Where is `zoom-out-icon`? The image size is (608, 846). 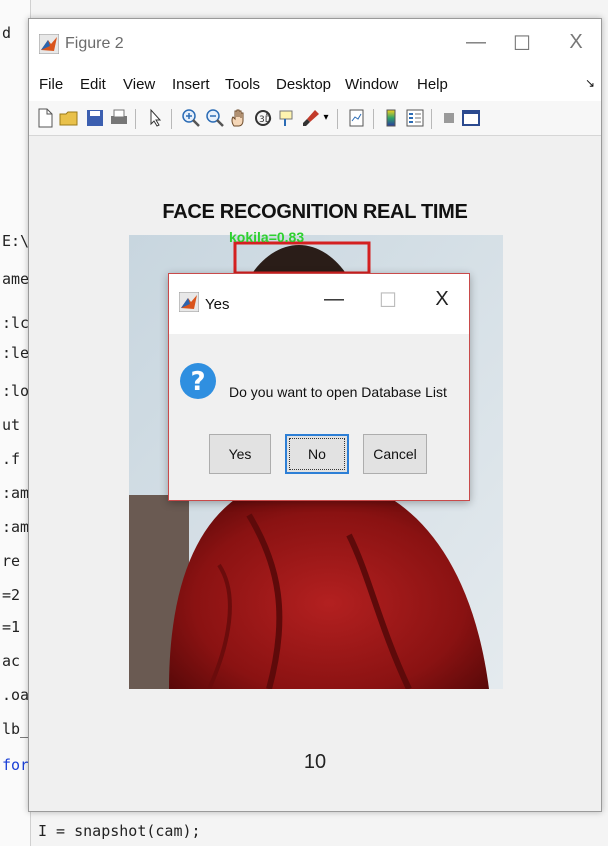 zoom-out-icon is located at coordinates (215, 118).